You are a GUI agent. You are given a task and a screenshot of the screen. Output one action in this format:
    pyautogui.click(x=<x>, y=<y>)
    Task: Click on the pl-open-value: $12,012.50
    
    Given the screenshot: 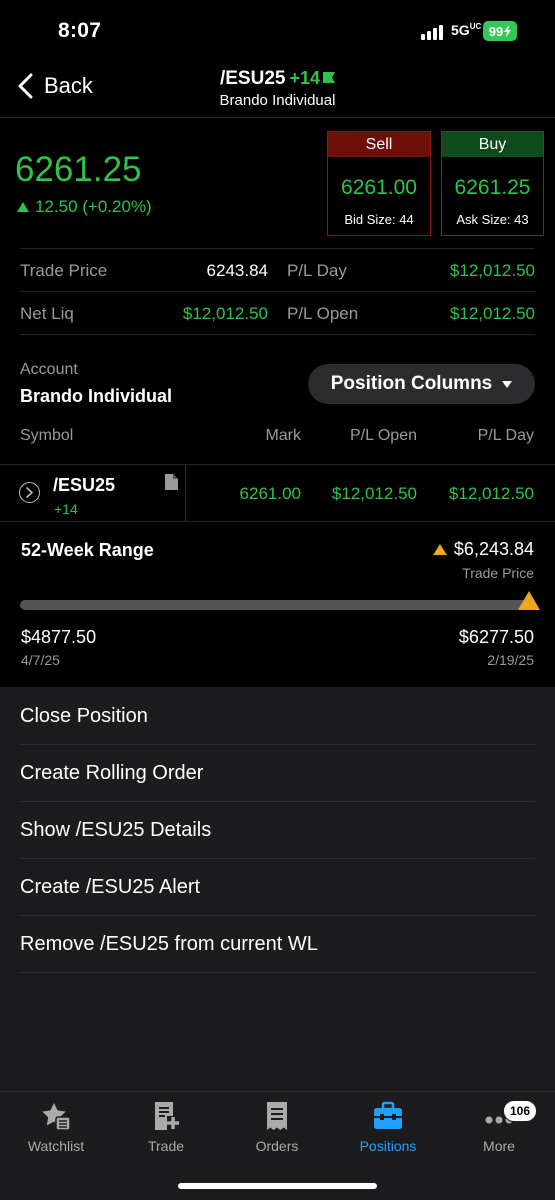 What is the action you would take?
    pyautogui.click(x=492, y=313)
    